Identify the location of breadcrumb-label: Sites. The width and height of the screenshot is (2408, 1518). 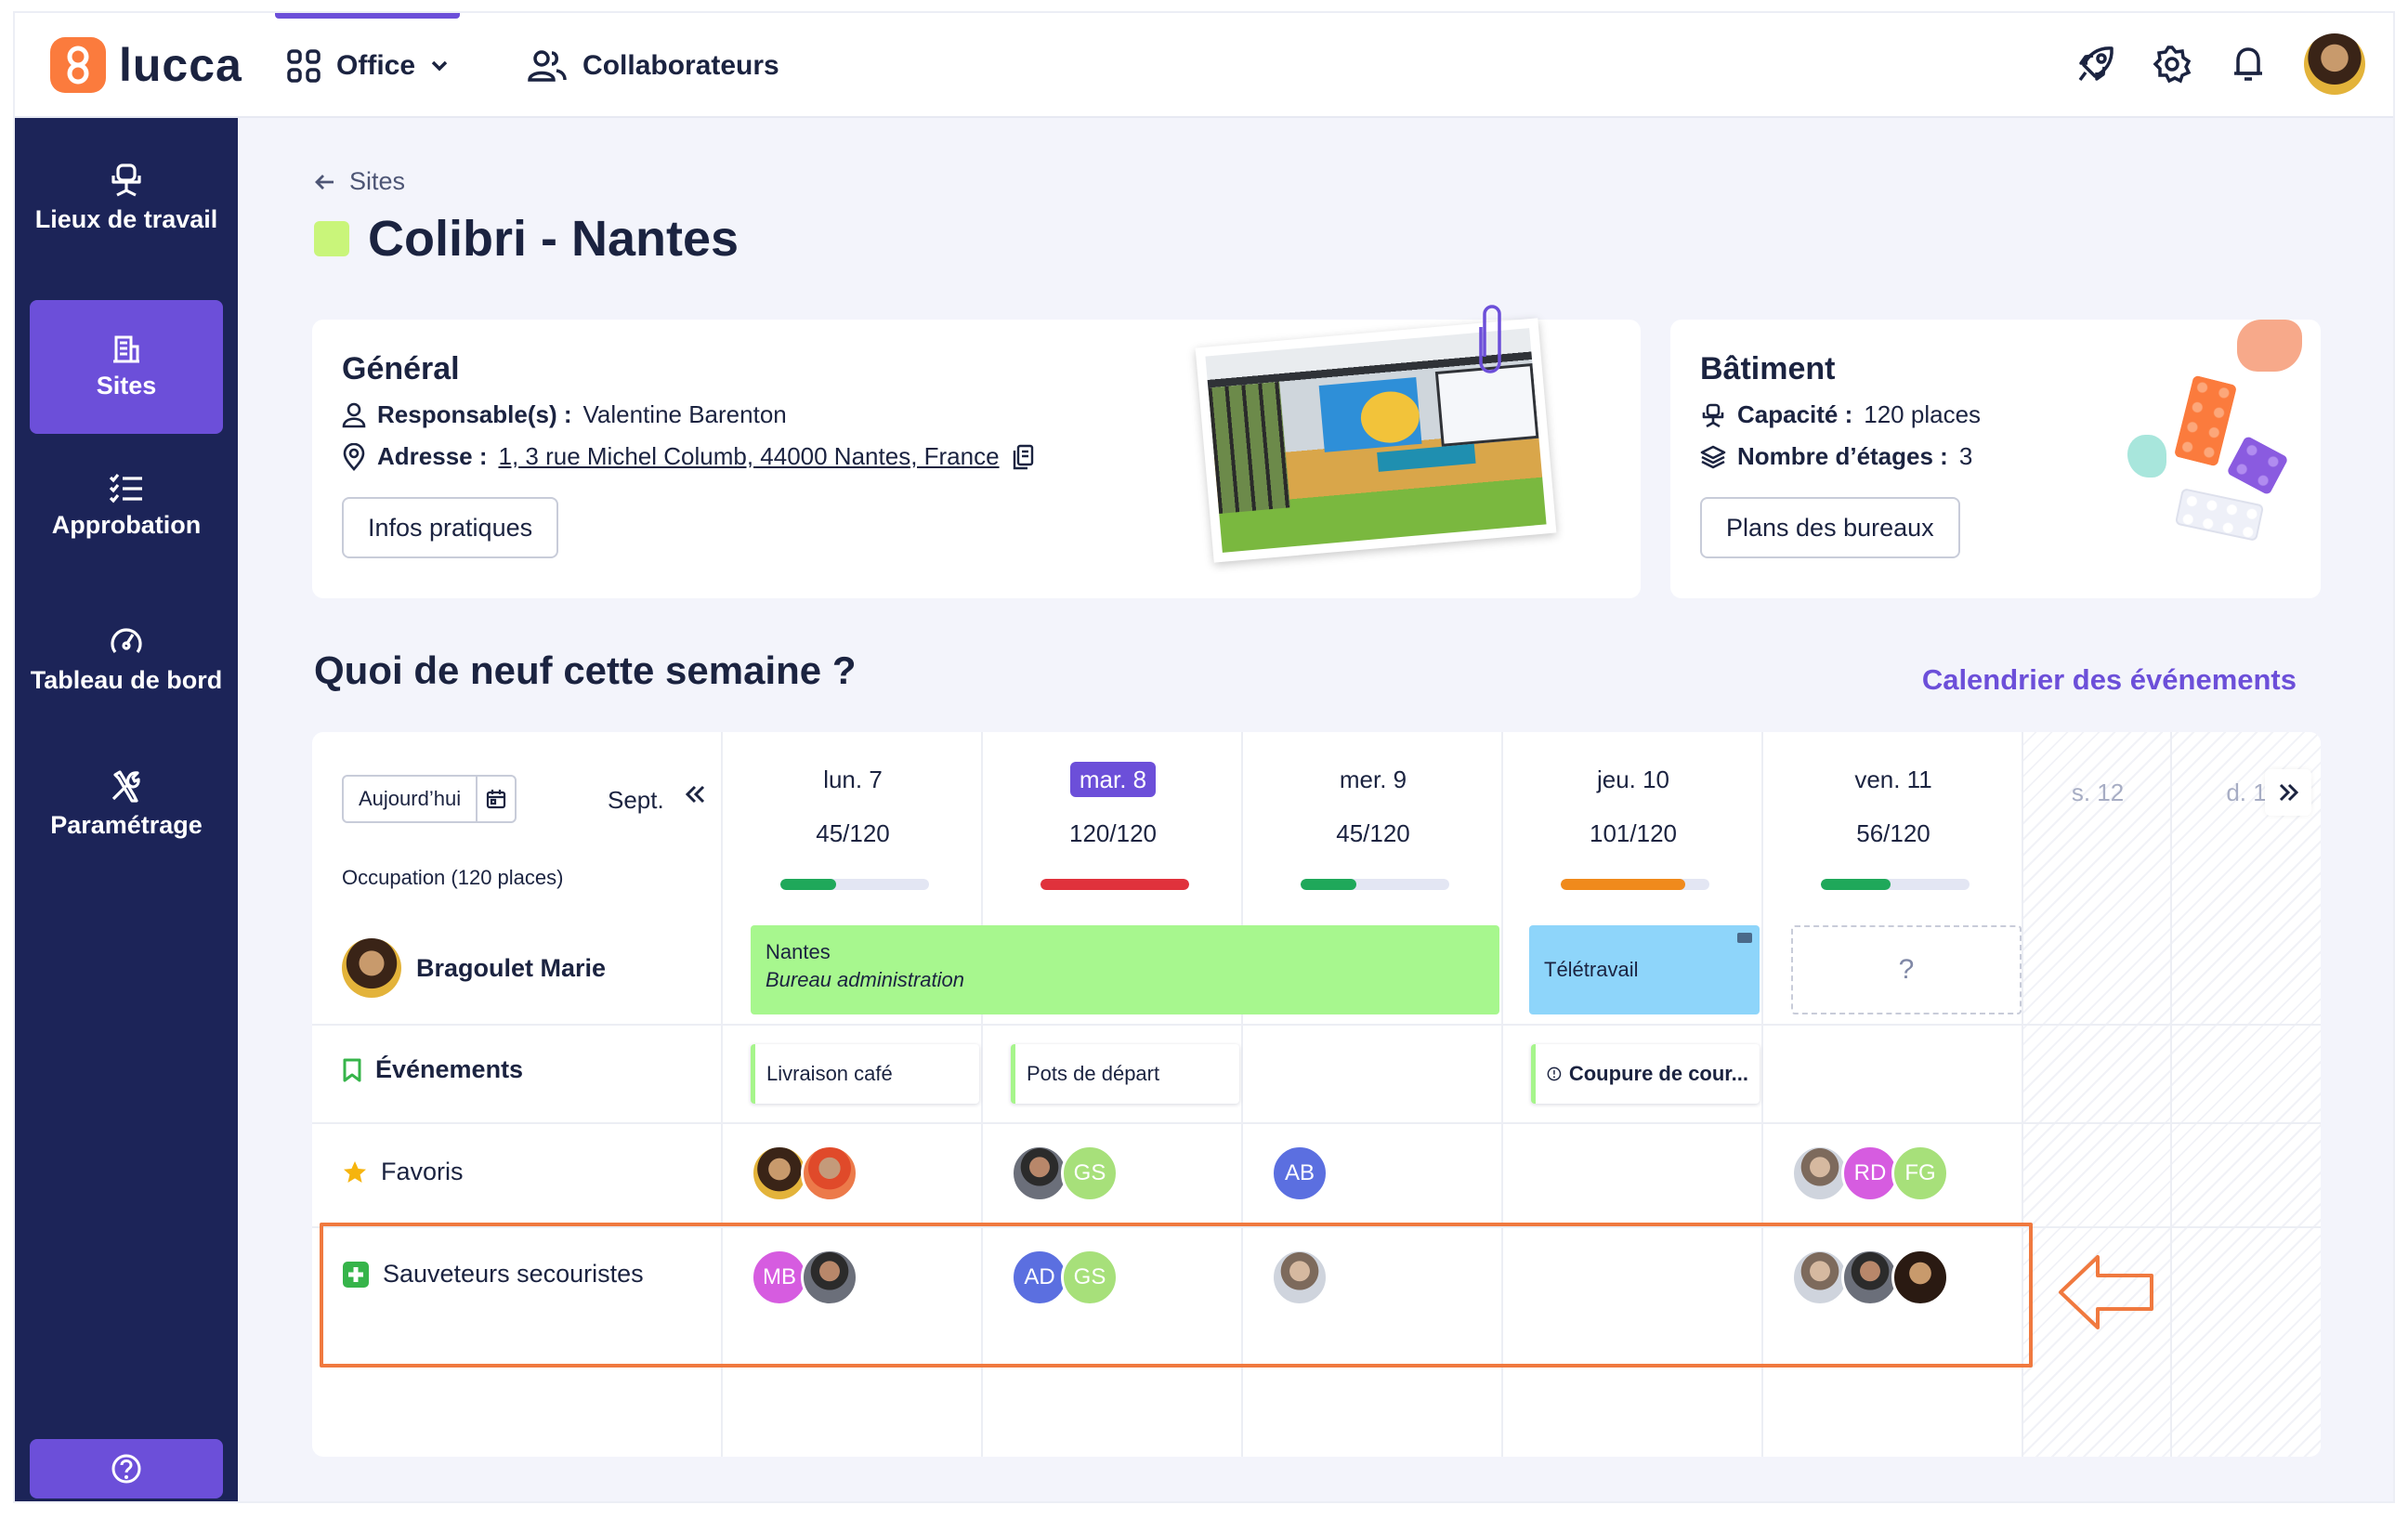
(377, 181).